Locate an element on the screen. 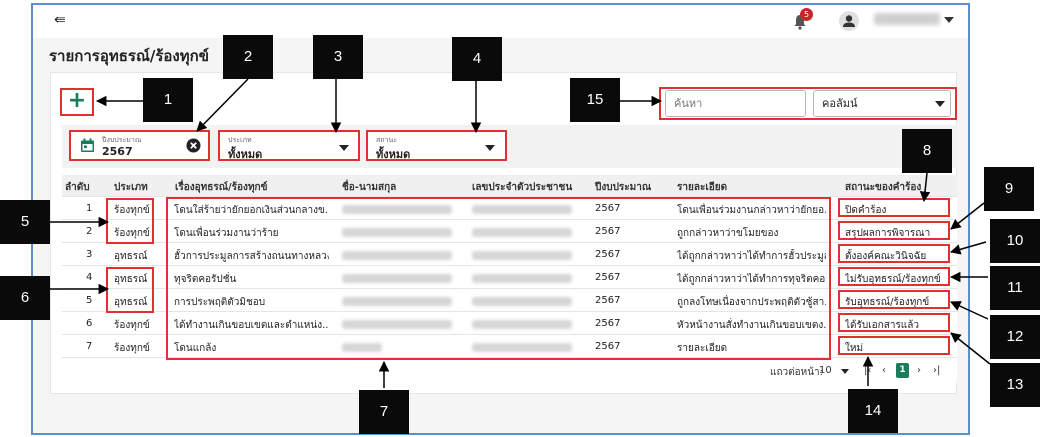  status-filter-chevron-down-icon is located at coordinates (490, 148).